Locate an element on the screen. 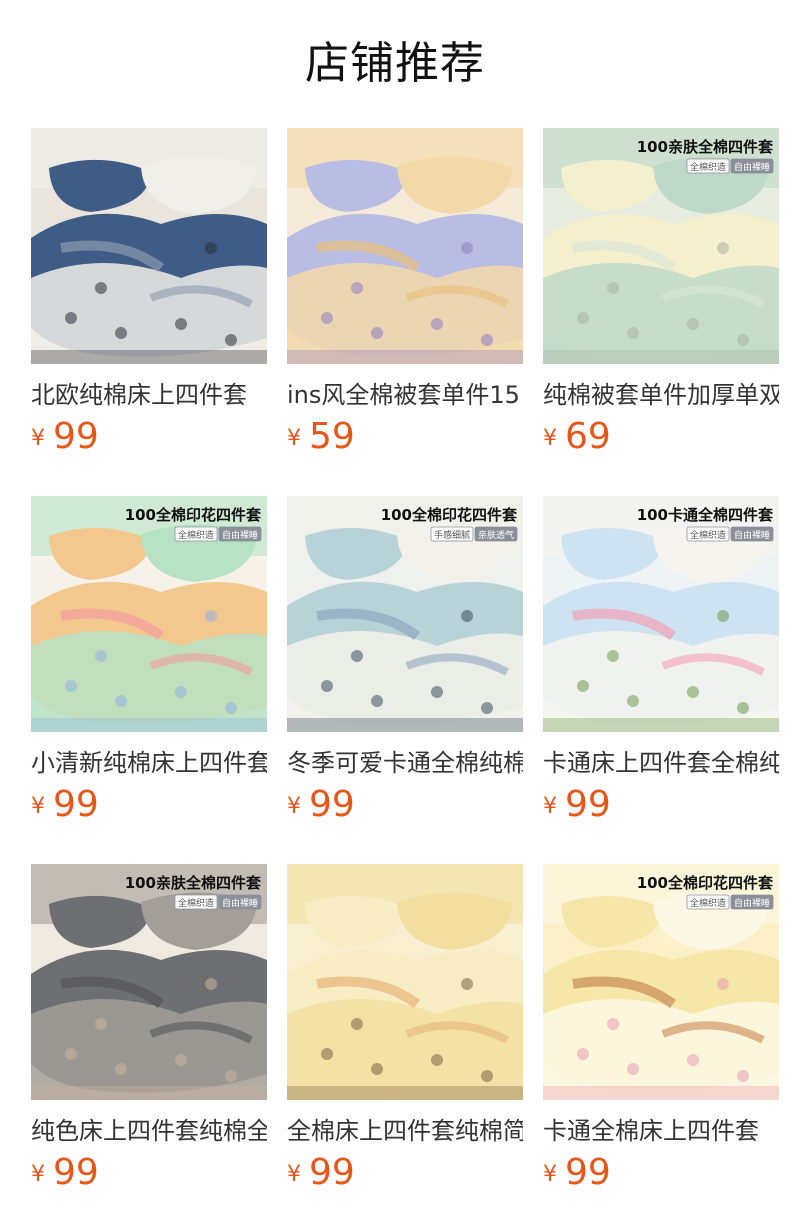 This screenshot has height=1232, width=790. product-card: 全棉床上四件套纯棉简约 ¥99 is located at coordinates (405, 1034).